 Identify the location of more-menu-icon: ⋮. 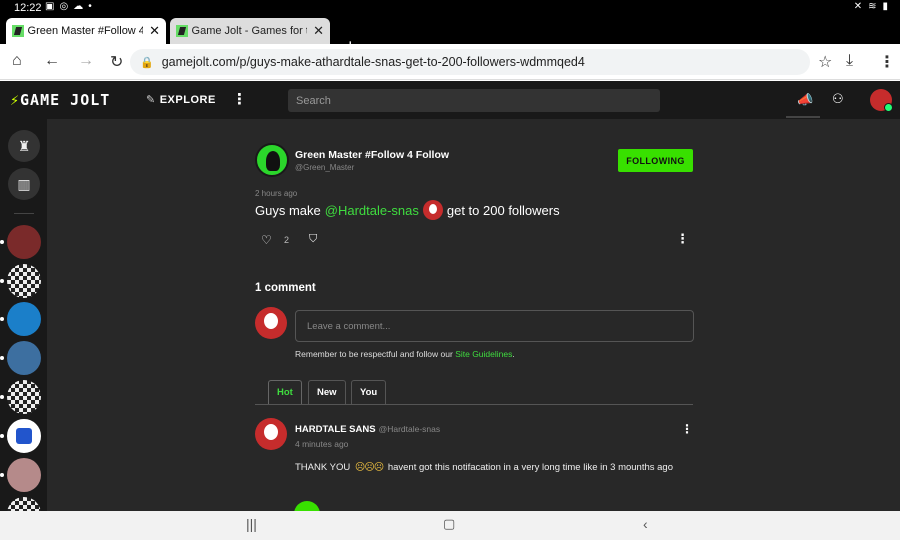
(239, 99).